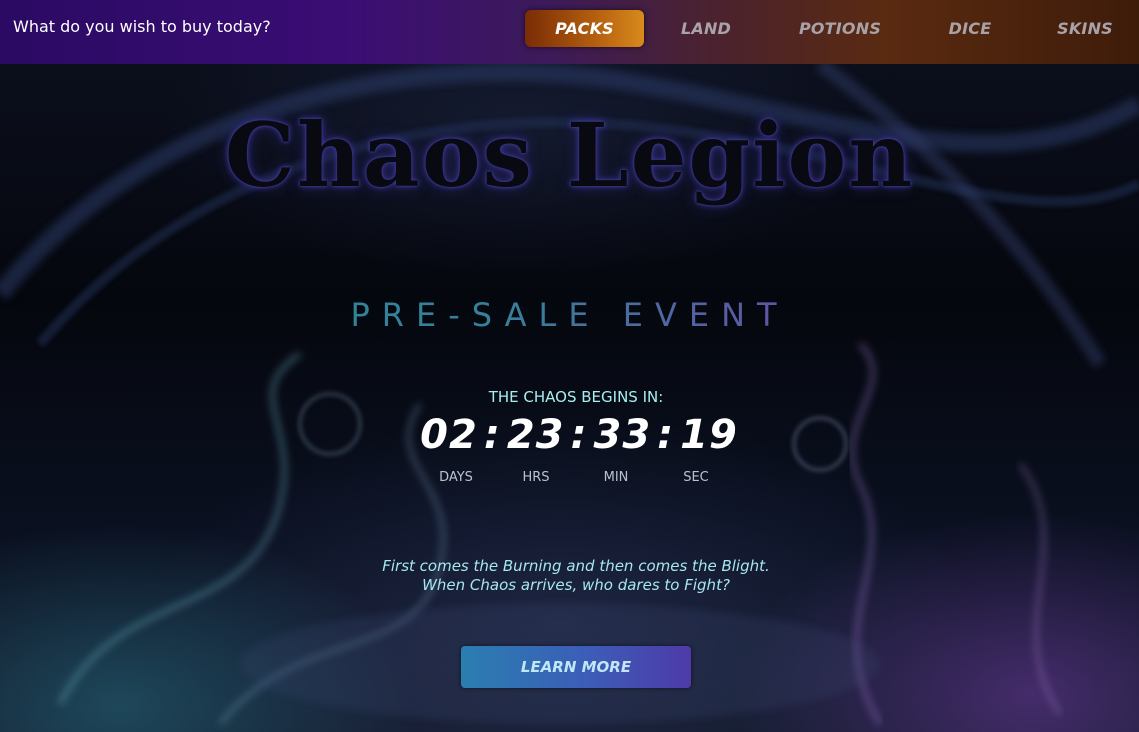 This screenshot has width=1139, height=732. Describe the element at coordinates (709, 435) in the screenshot. I see `countdown-seconds: 19` at that location.